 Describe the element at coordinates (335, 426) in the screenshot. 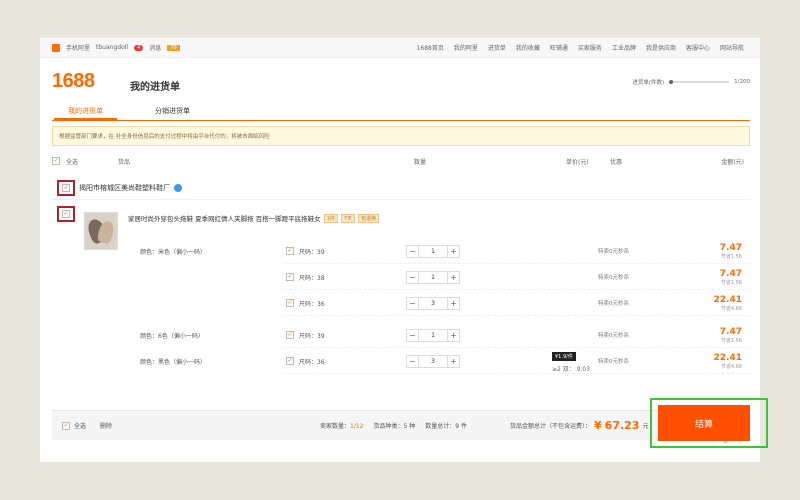

I see `seller-count-label: 卖家数量：` at that location.